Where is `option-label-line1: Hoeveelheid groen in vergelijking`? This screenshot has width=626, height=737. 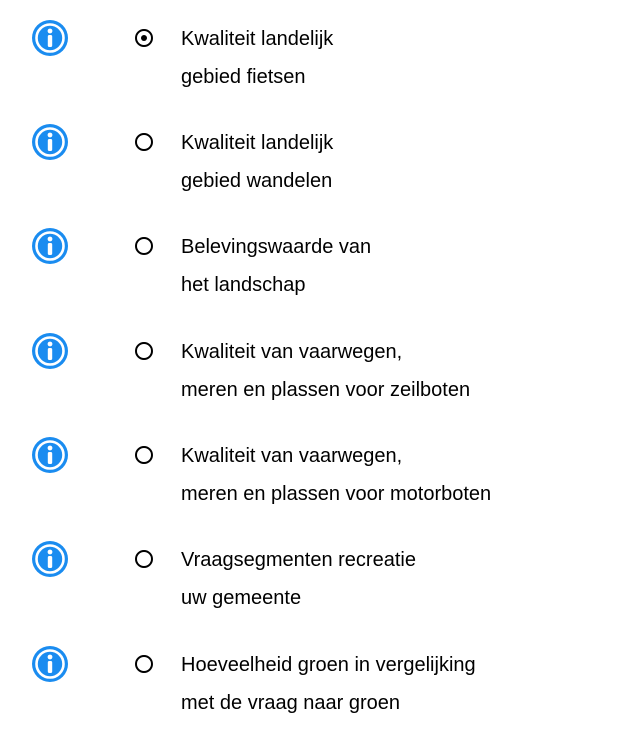 option-label-line1: Hoeveelheid groen in vergelijking is located at coordinates (328, 665).